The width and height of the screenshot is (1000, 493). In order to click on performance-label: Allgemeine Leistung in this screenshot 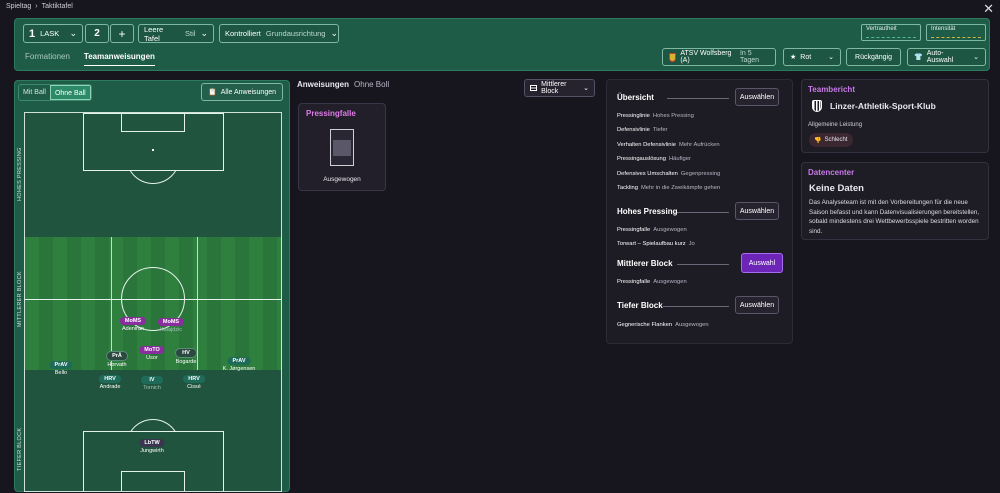, I will do `click(835, 125)`.